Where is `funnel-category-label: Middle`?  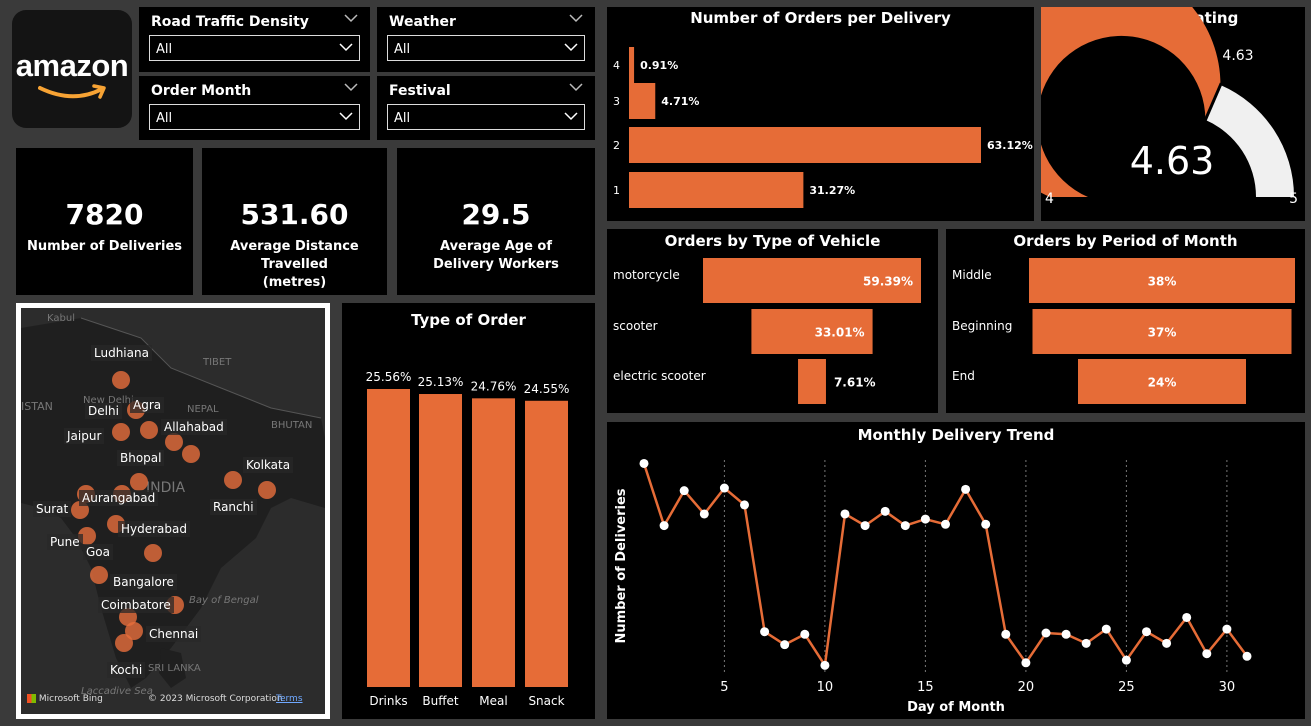 funnel-category-label: Middle is located at coordinates (972, 275).